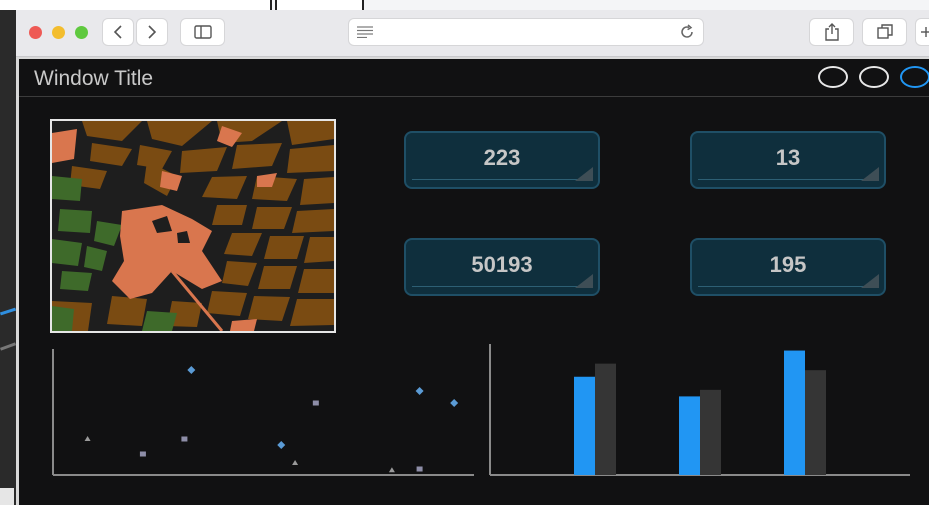  Describe the element at coordinates (925, 32) in the screenshot. I see `new-tab-icon` at that location.